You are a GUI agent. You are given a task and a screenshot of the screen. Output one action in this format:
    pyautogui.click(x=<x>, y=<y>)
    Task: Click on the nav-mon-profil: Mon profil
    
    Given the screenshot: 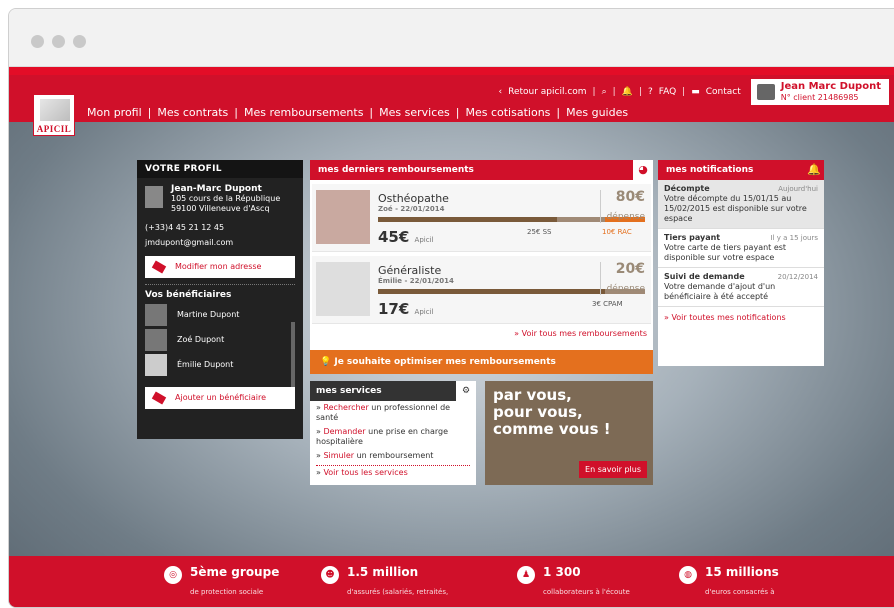 What is the action you would take?
    pyautogui.click(x=114, y=112)
    